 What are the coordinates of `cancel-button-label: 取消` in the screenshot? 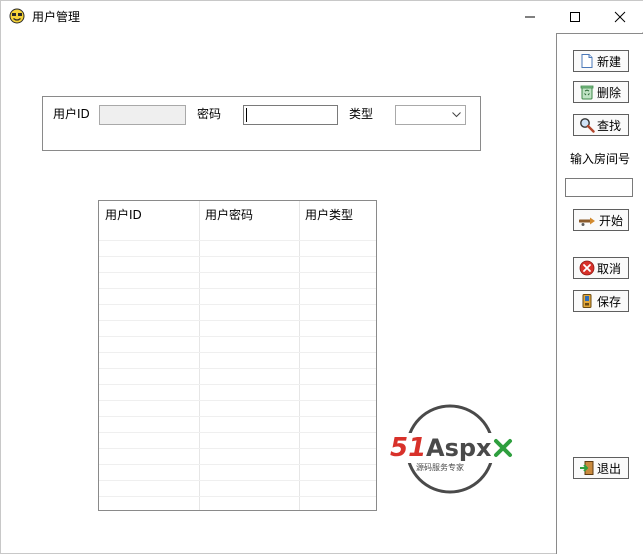 It's located at (609, 268).